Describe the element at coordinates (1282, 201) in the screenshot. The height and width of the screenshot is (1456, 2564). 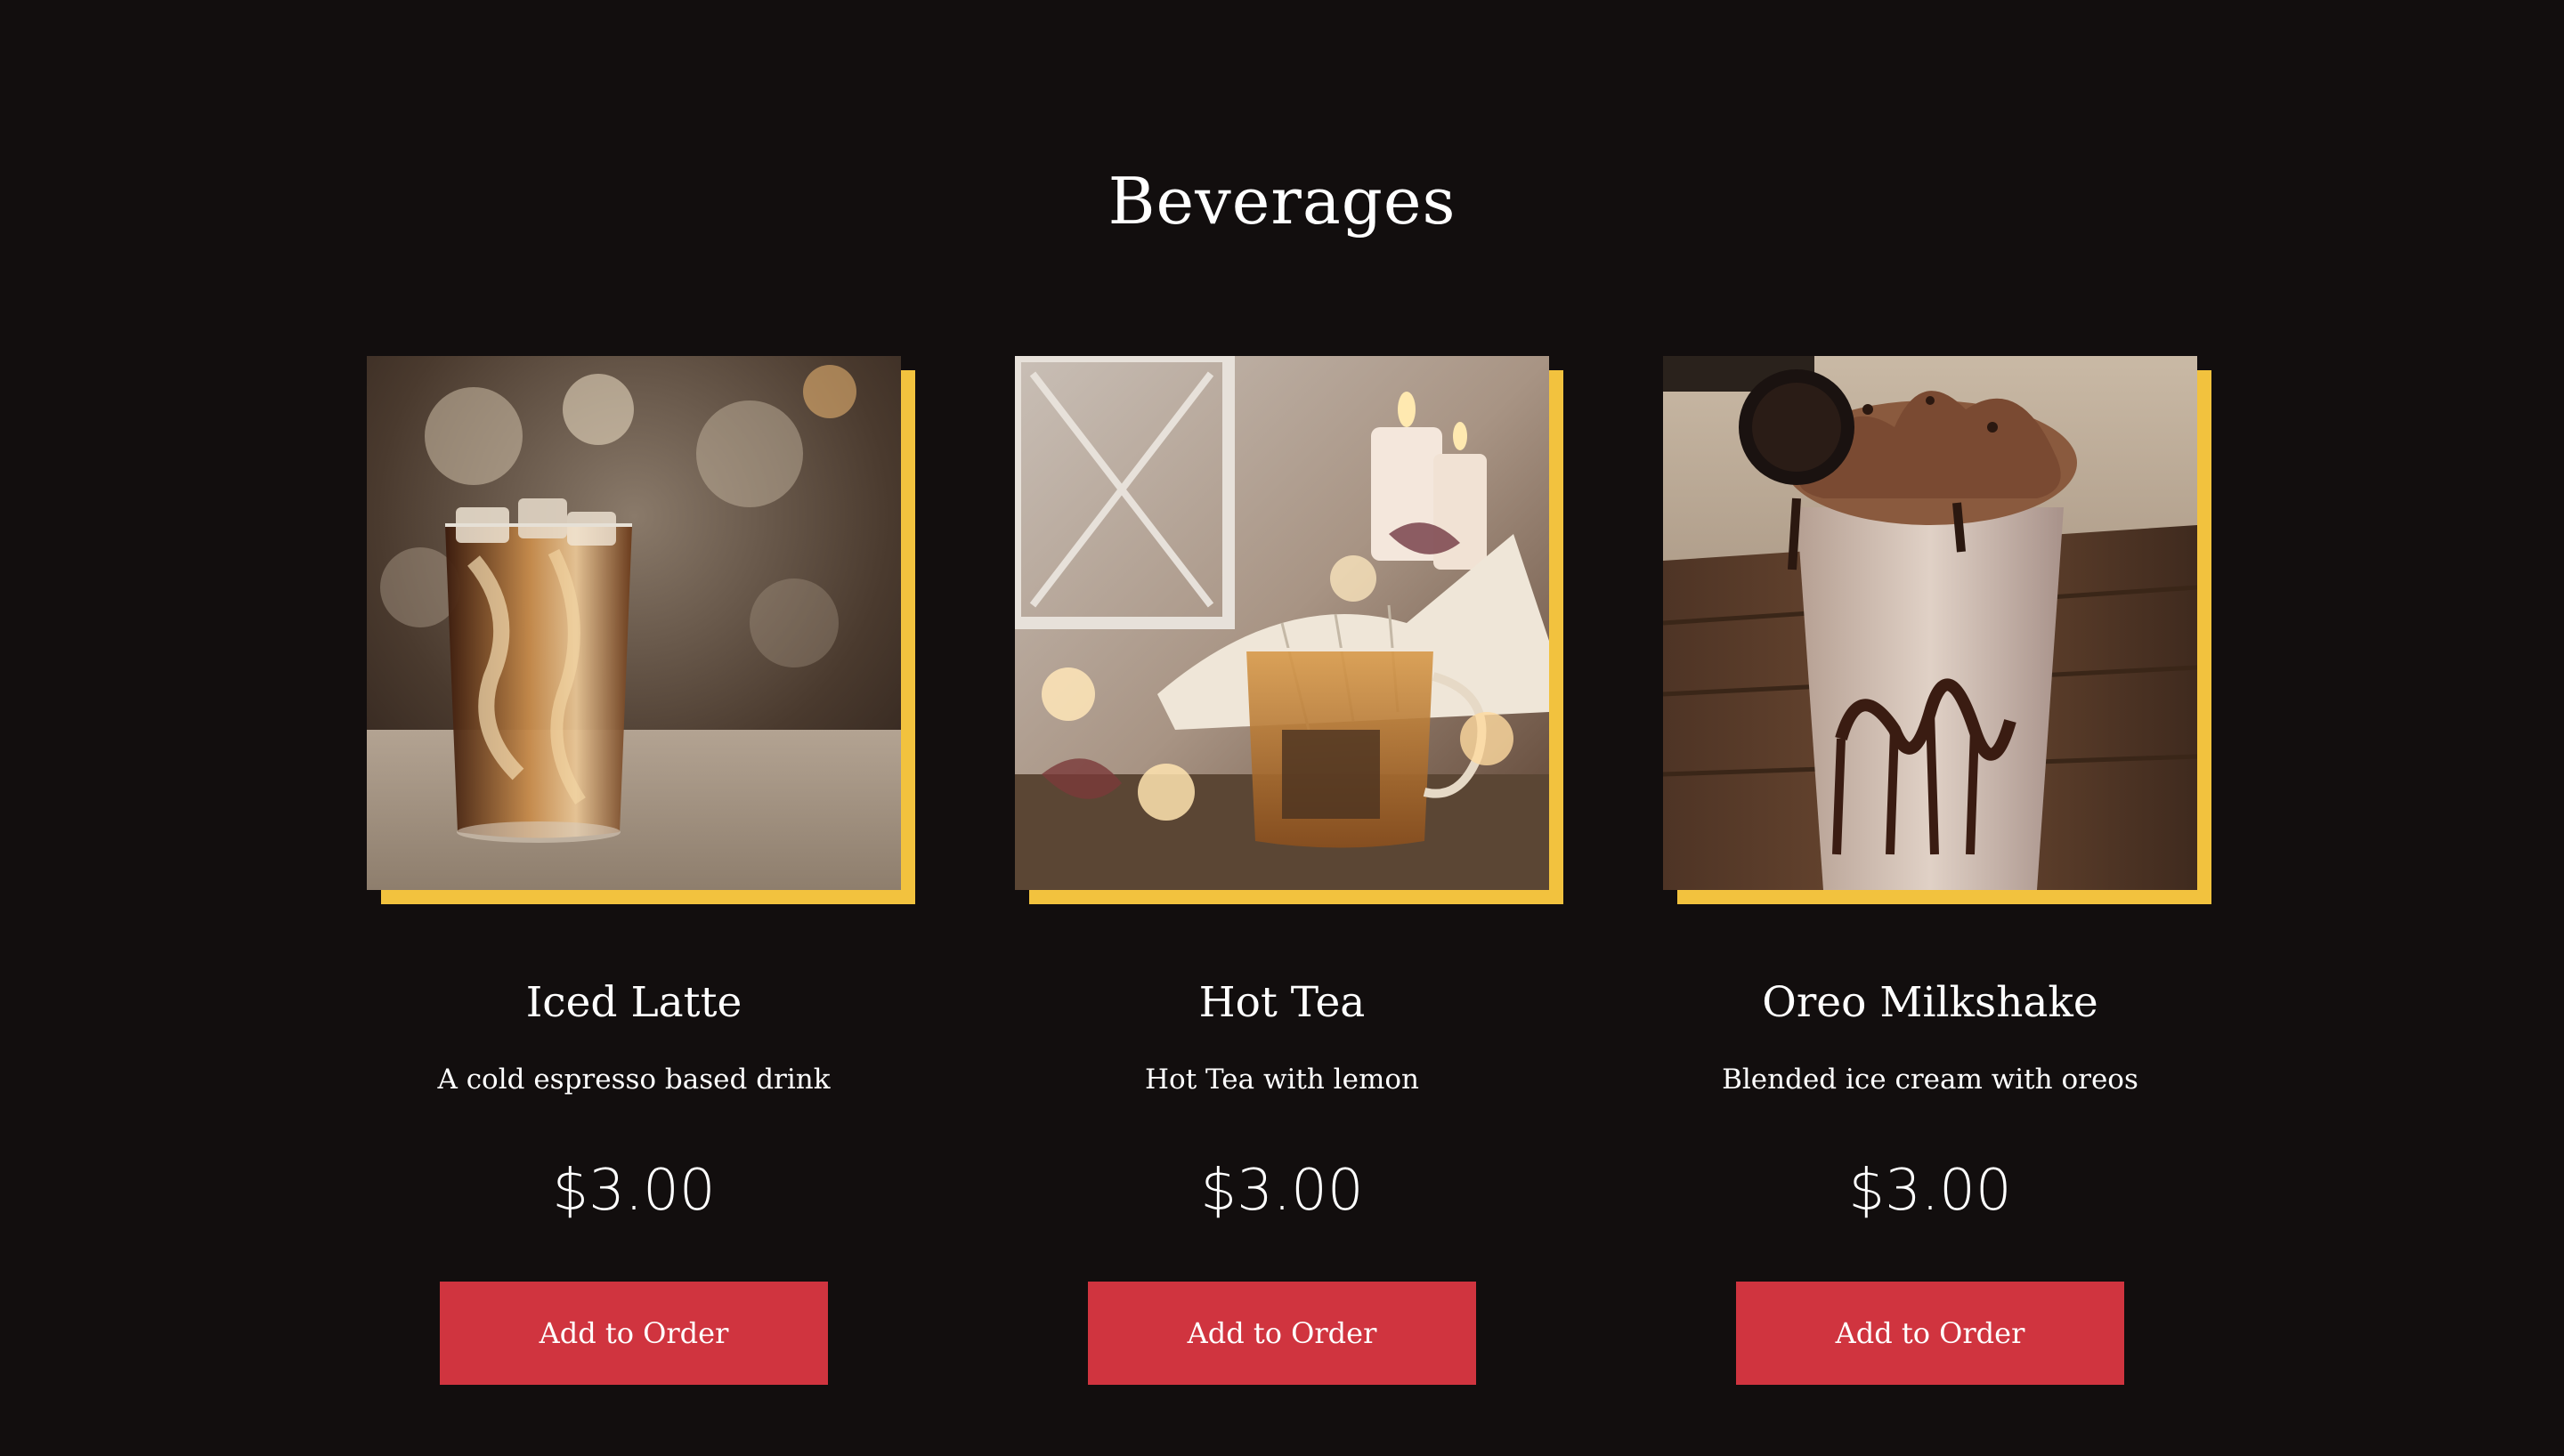
I see `section-title: Beverages` at that location.